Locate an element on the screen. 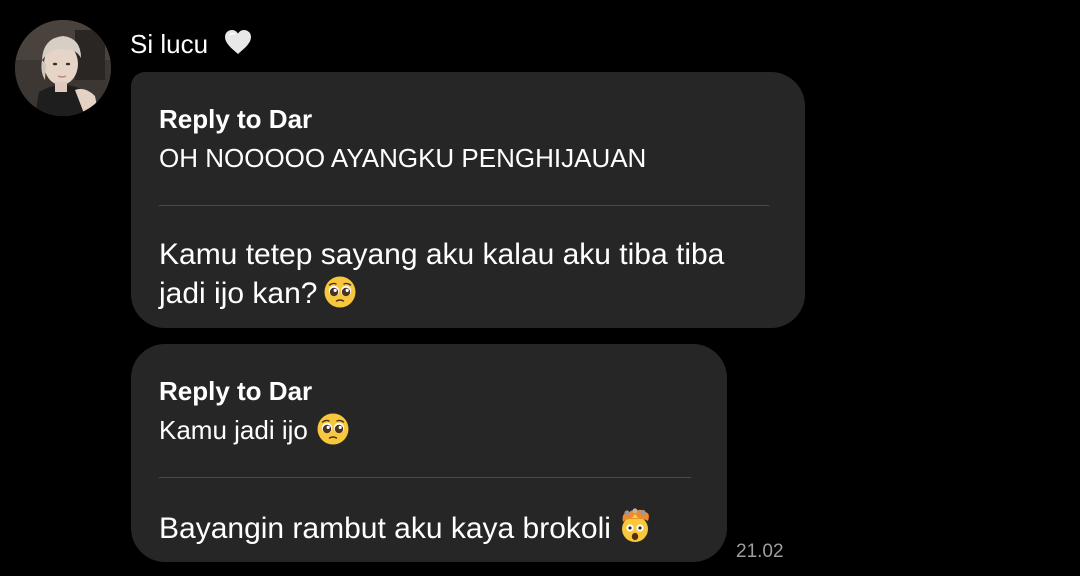  quoted-message-text: OH NOOOOO AYANGKU PENGHIJAUAN is located at coordinates (403, 158).